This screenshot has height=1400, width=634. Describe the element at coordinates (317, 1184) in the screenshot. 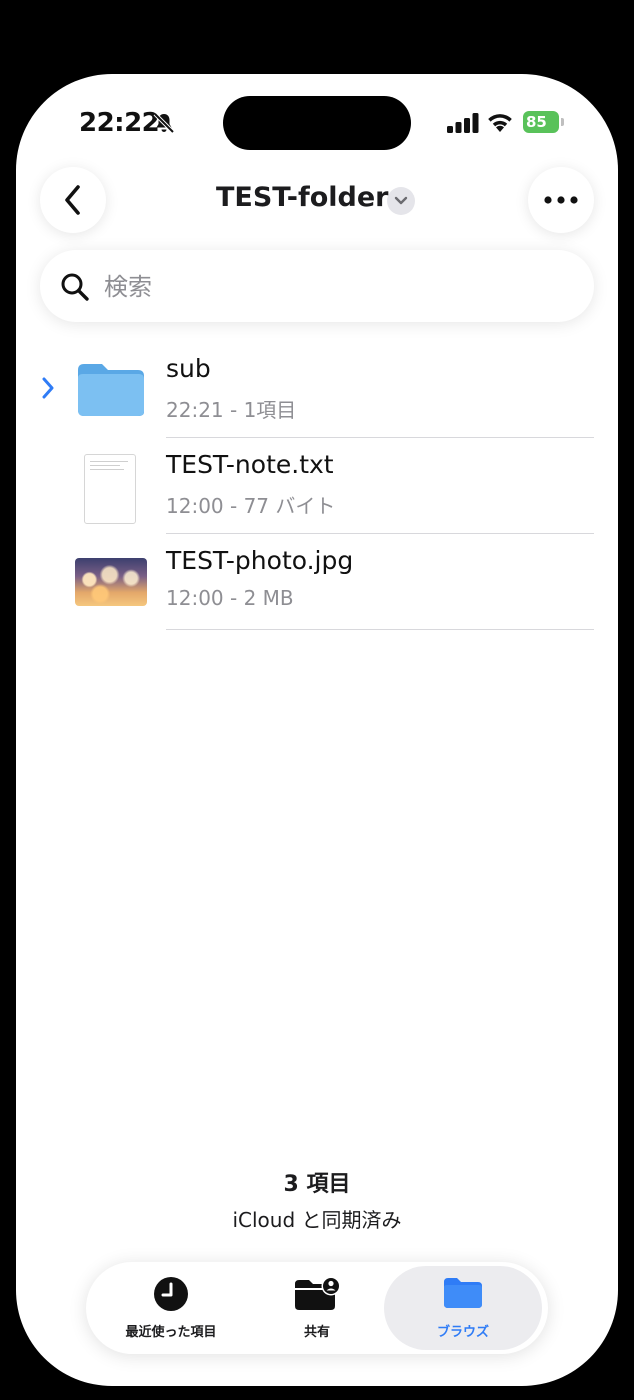

I see `item-count: 3 項目` at that location.